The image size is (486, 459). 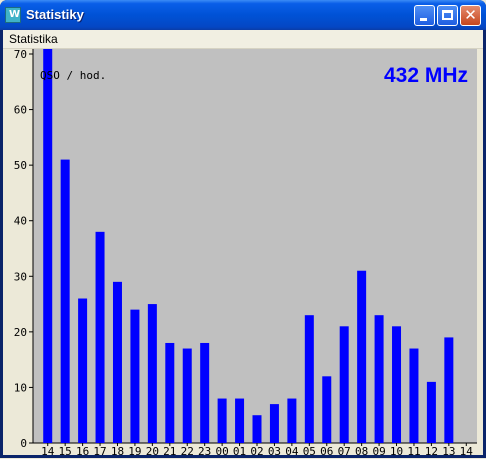 What do you see at coordinates (20, 276) in the screenshot?
I see `y-tick-label: 30` at bounding box center [20, 276].